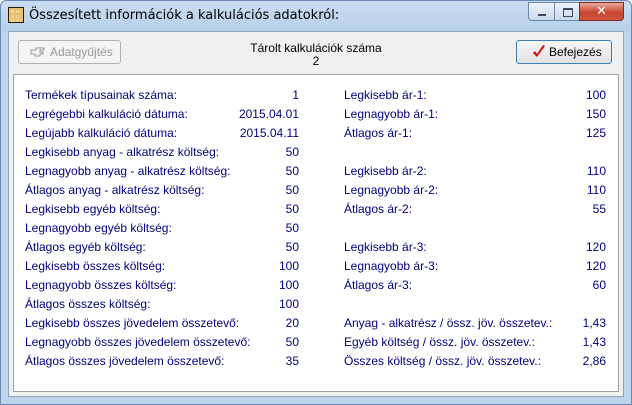  I want to click on summary-row: Átlagos ár-2: 55, so click(475, 209).